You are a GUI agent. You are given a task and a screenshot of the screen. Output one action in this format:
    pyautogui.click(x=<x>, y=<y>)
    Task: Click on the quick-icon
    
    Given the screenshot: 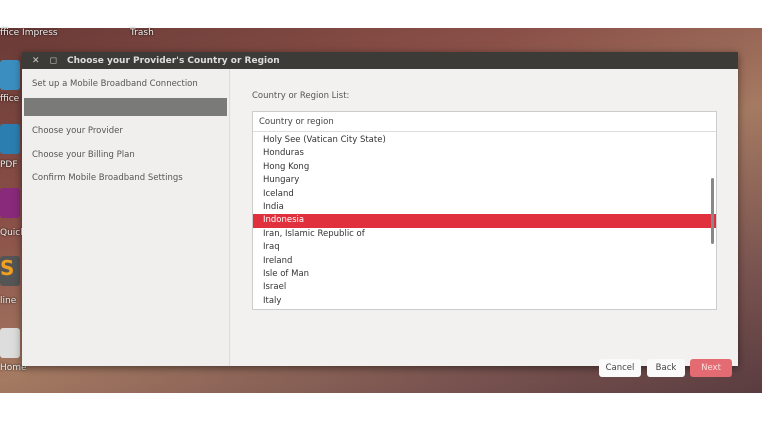 What is the action you would take?
    pyautogui.click(x=10, y=203)
    